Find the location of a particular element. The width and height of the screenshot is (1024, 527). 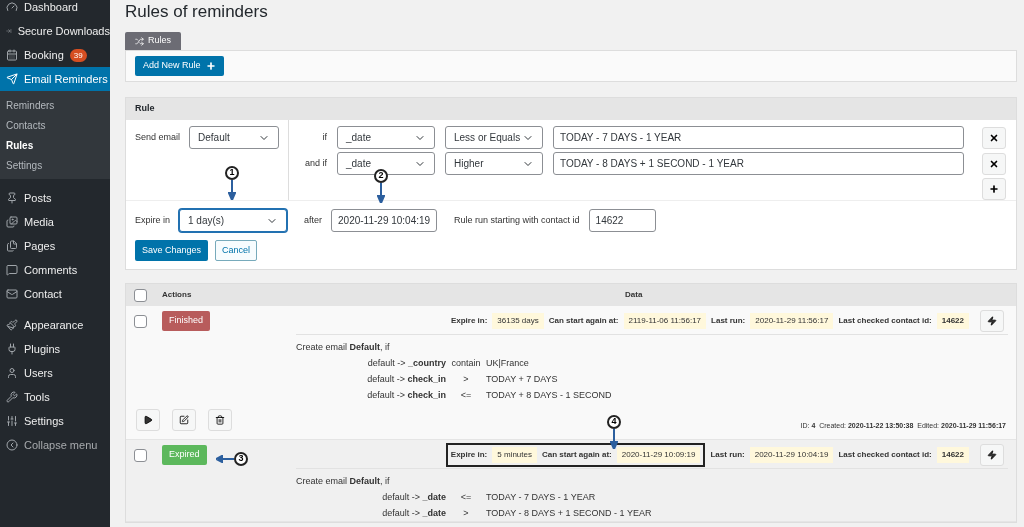

plus-icon is located at coordinates (210, 66).